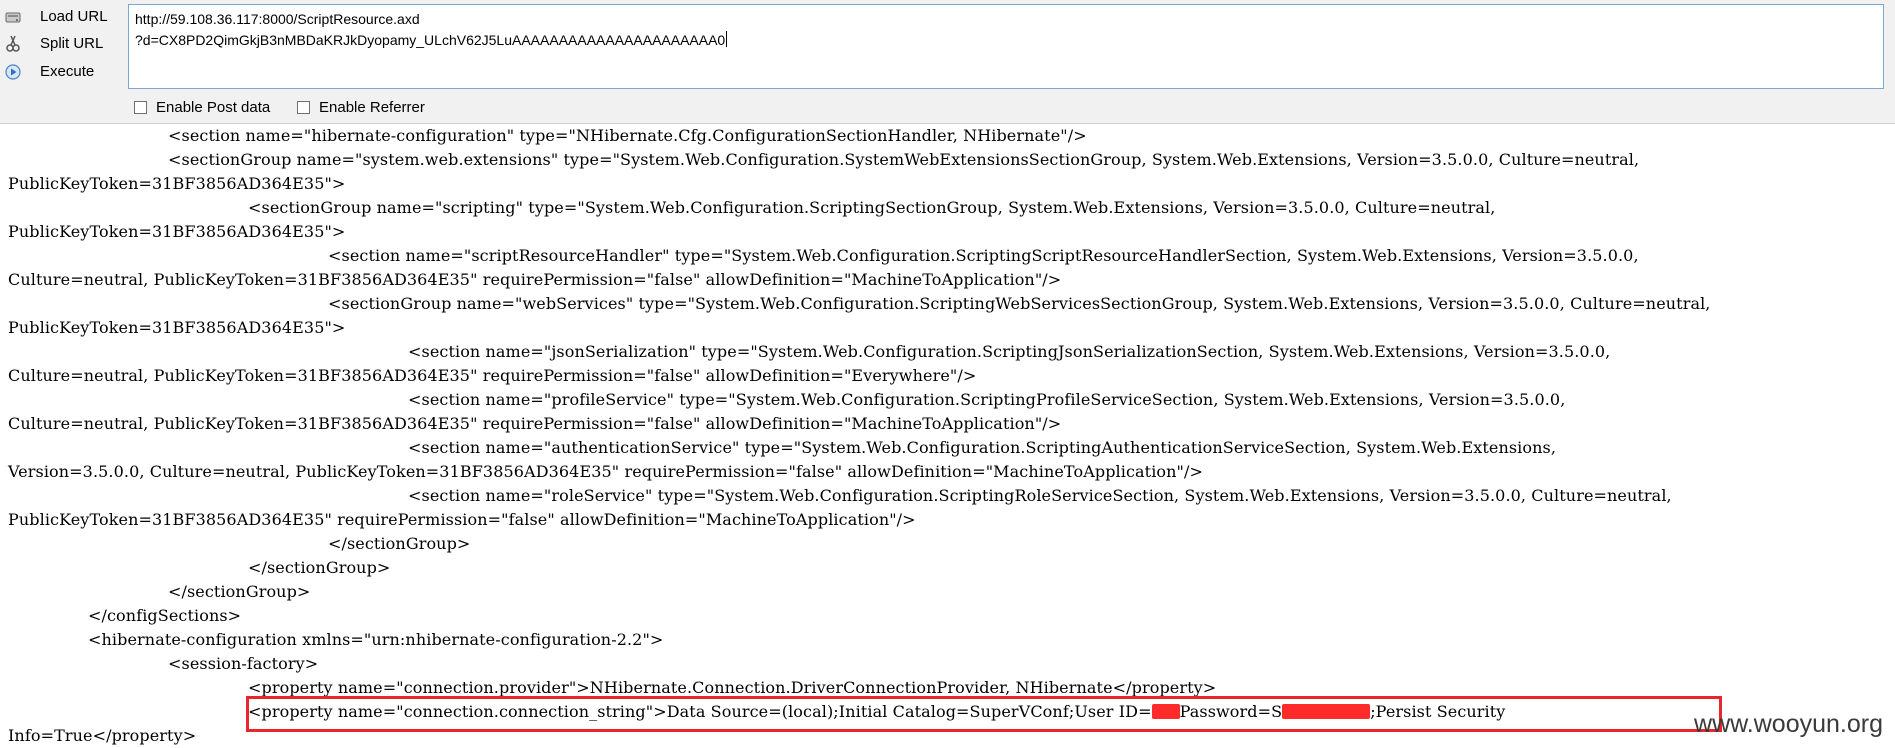 Image resolution: width=1895 pixels, height=748 pixels. What do you see at coordinates (72, 43) in the screenshot?
I see `split-url-label: Split URL` at bounding box center [72, 43].